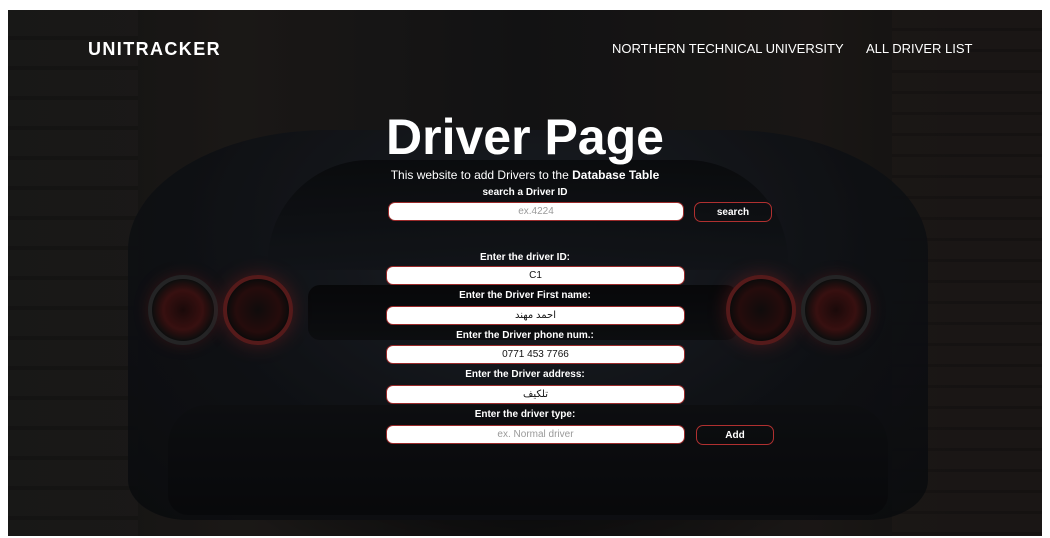 The width and height of the screenshot is (1050, 538). What do you see at coordinates (481, 175) in the screenshot?
I see `subtitle-text: This website to add Drivers to the` at bounding box center [481, 175].